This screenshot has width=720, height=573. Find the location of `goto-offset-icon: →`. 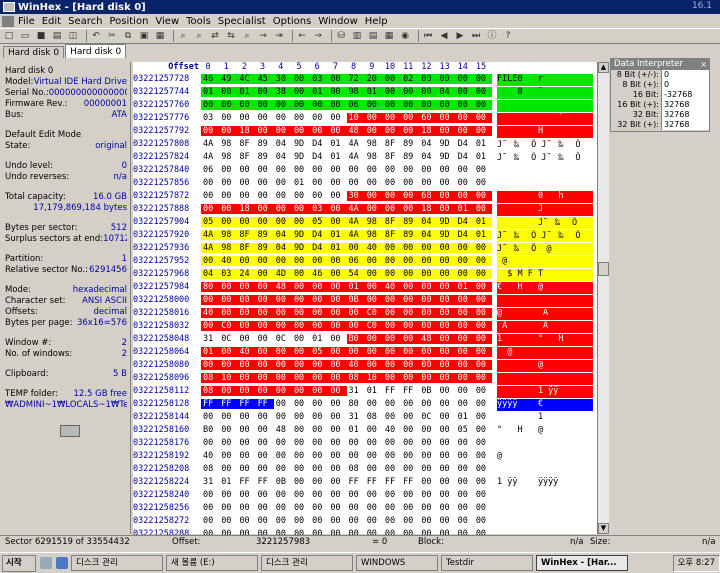

goto-offset-icon: → is located at coordinates (263, 36).